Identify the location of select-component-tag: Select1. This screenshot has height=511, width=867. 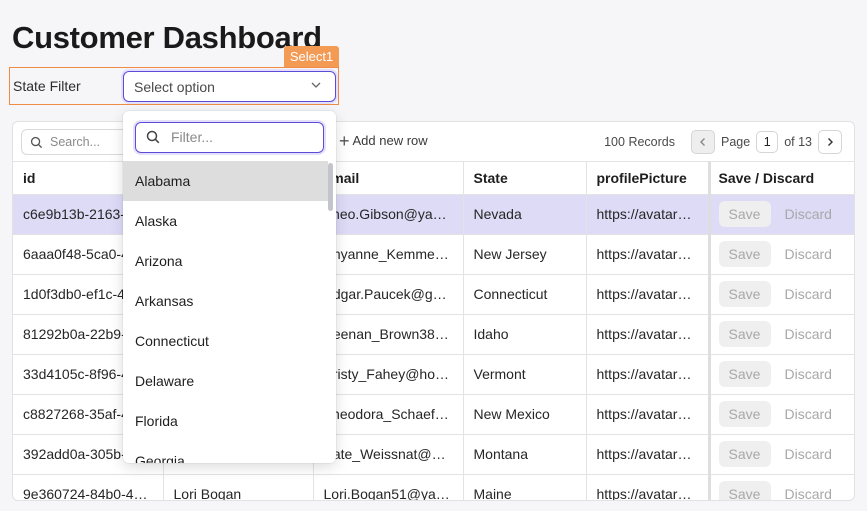
(311, 56).